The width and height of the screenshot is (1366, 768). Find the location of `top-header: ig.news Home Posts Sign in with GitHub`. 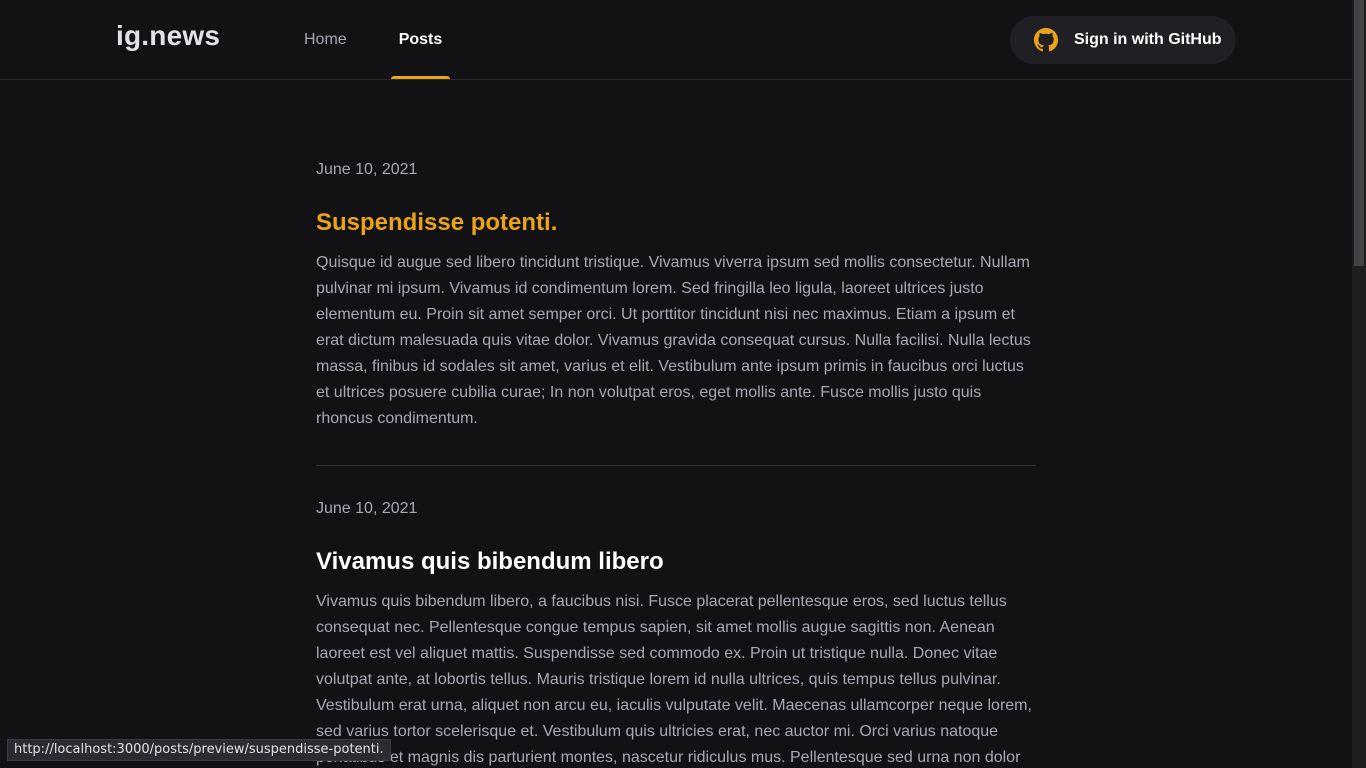

top-header: ig.news Home Posts Sign in with GitHub is located at coordinates (676, 40).